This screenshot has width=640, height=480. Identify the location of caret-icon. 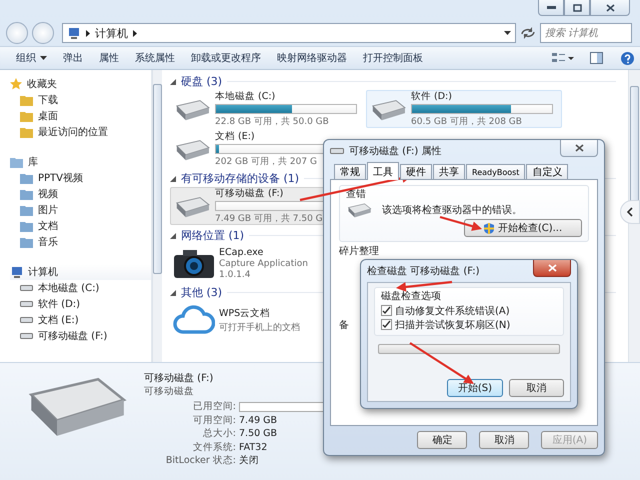
(507, 33).